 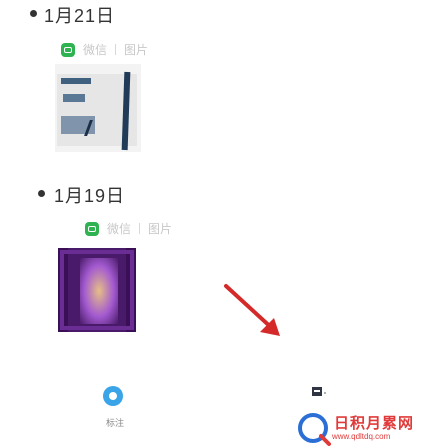 What do you see at coordinates (374, 423) in the screenshot?
I see `watermark-title: 日积月累网` at bounding box center [374, 423].